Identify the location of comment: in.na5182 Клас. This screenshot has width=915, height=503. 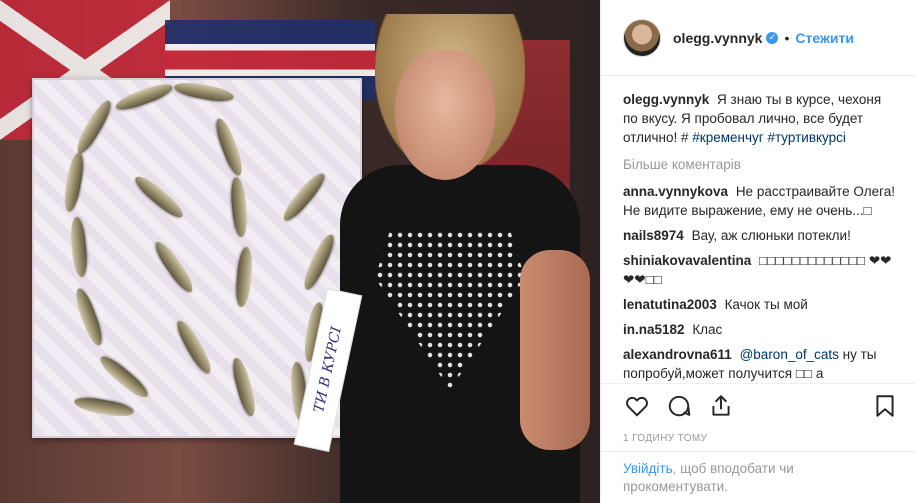
(761, 329).